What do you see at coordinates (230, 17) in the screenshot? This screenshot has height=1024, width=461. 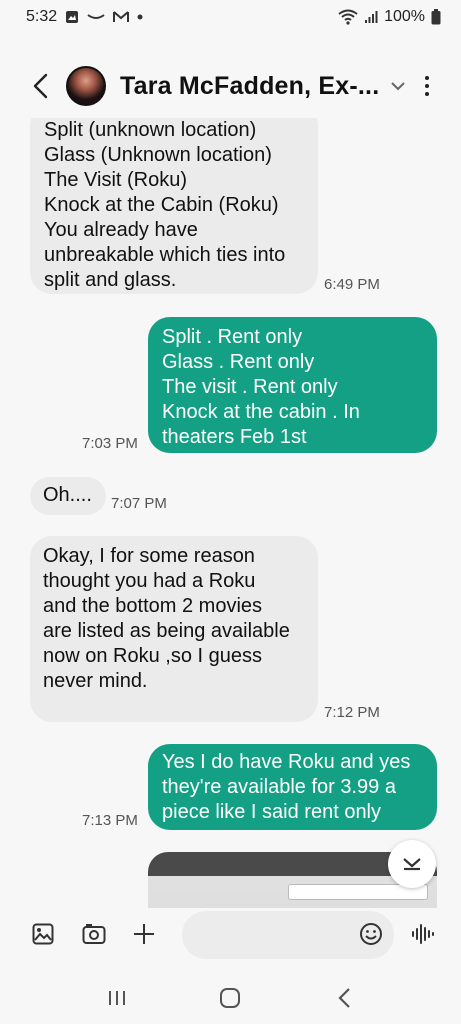 I see `status-bar: 5:32 100%` at bounding box center [230, 17].